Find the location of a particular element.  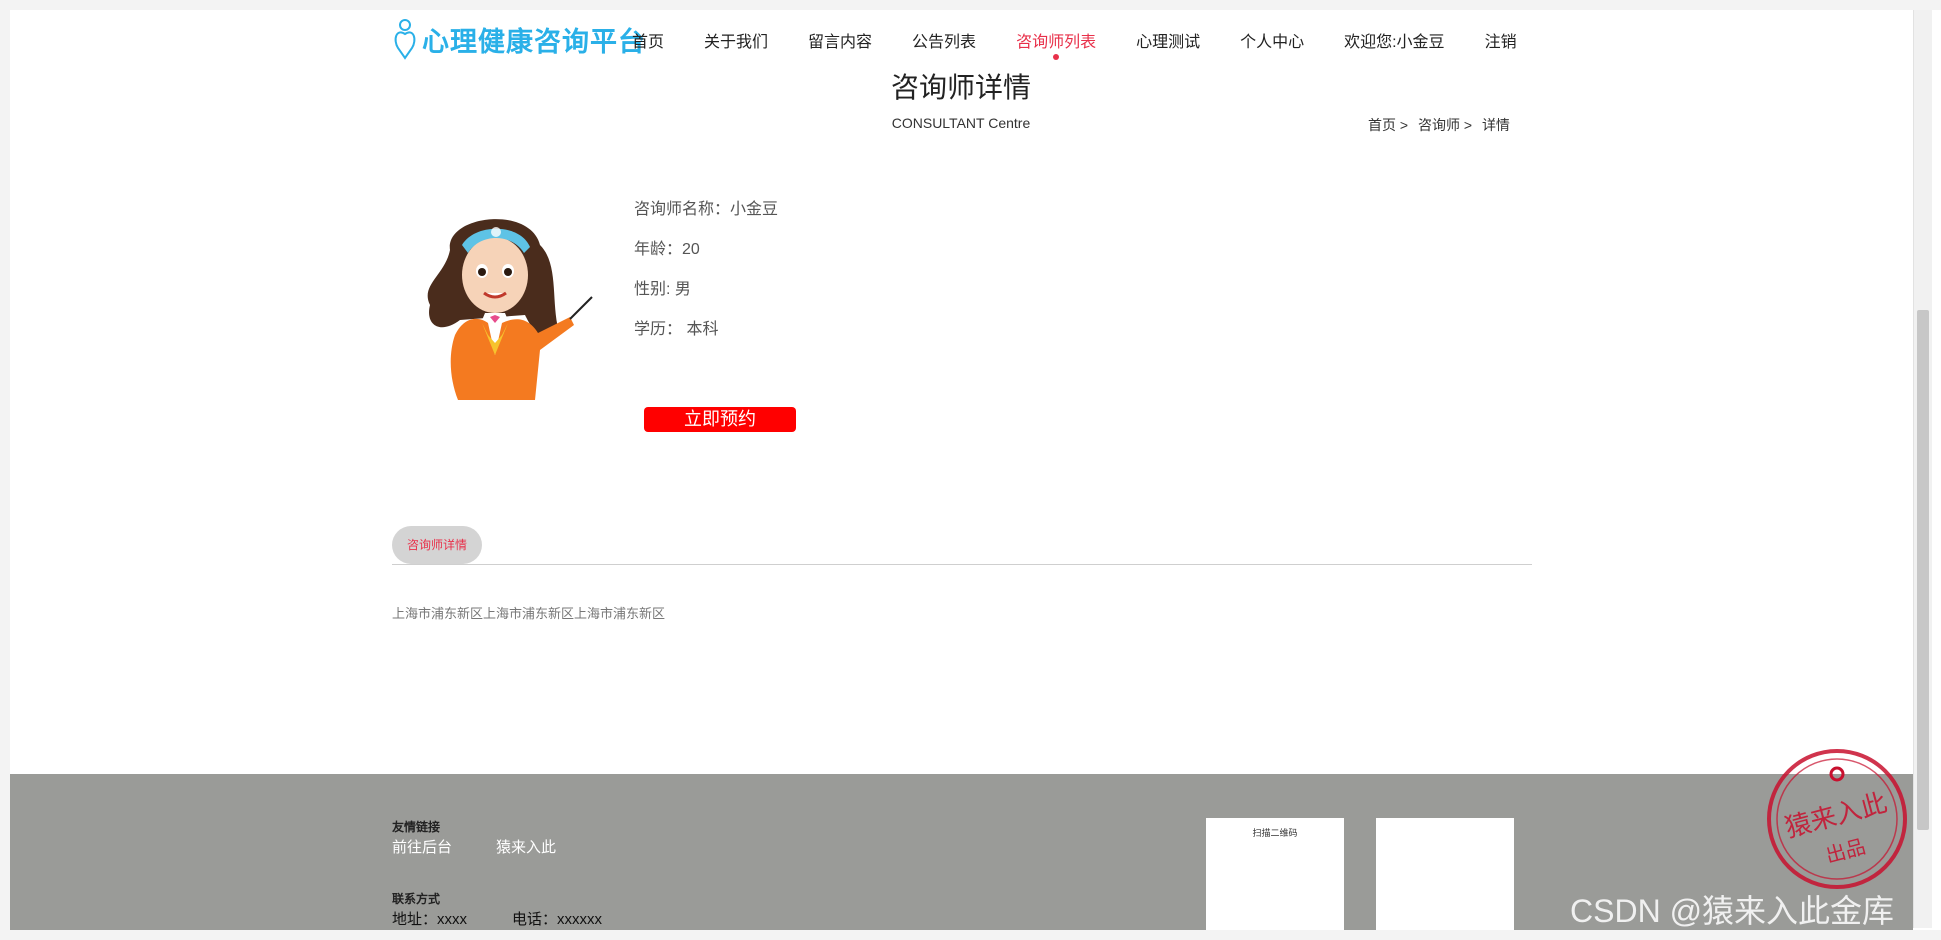

breadcrumb: 首页 > 咨询师 > 详情 is located at coordinates (1442, 125).